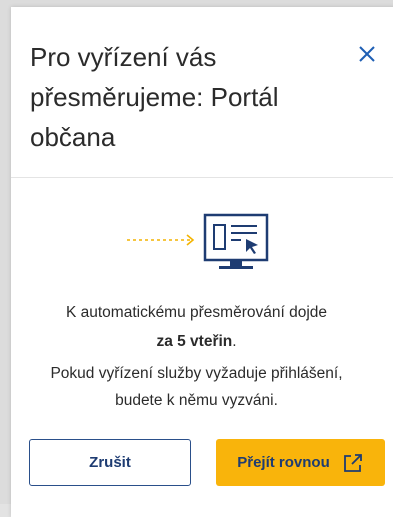  Describe the element at coordinates (196, 400) in the screenshot. I see `login-note-line2: budete k němu vyzváni.` at that location.